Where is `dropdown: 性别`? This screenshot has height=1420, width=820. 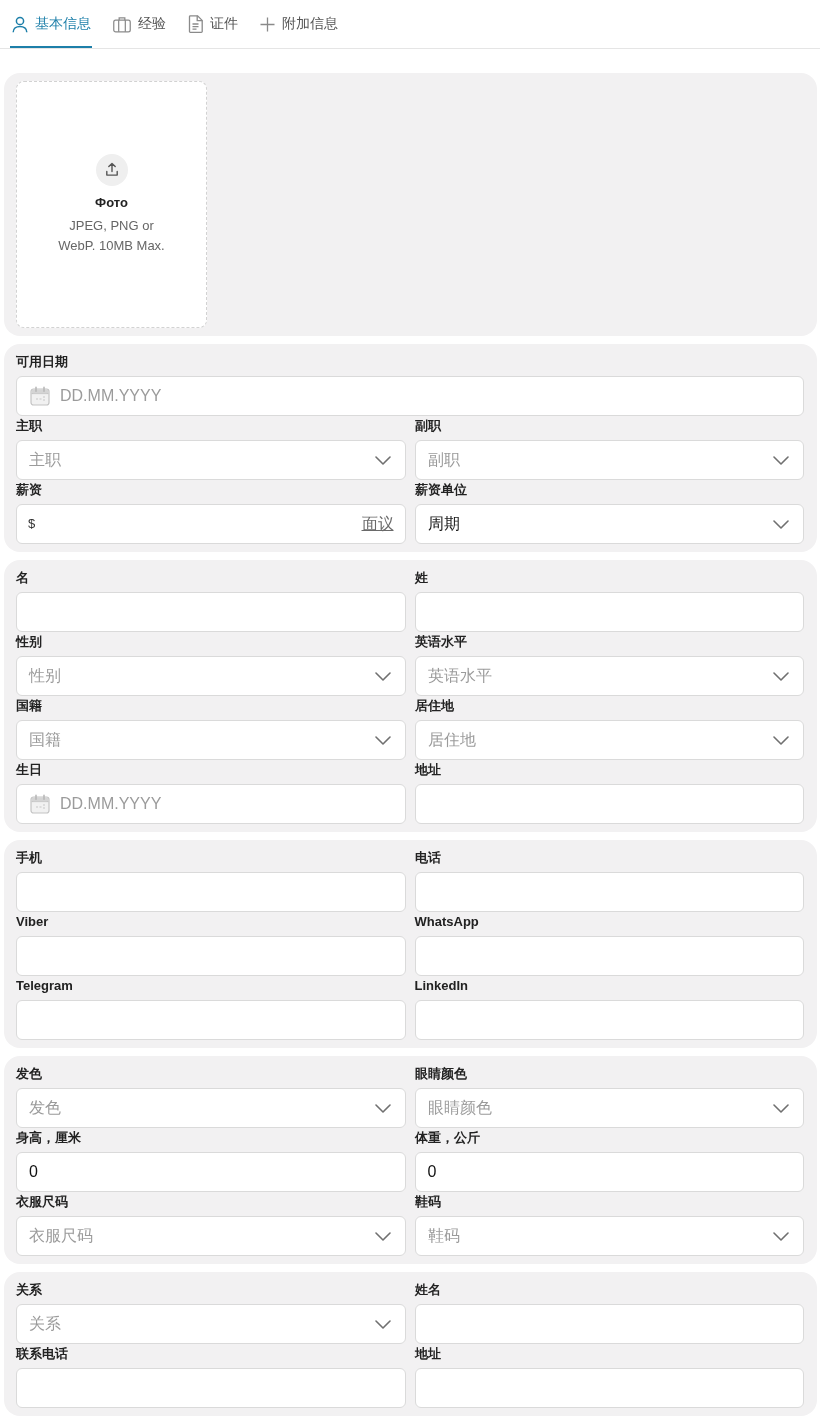 dropdown: 性别 is located at coordinates (211, 676).